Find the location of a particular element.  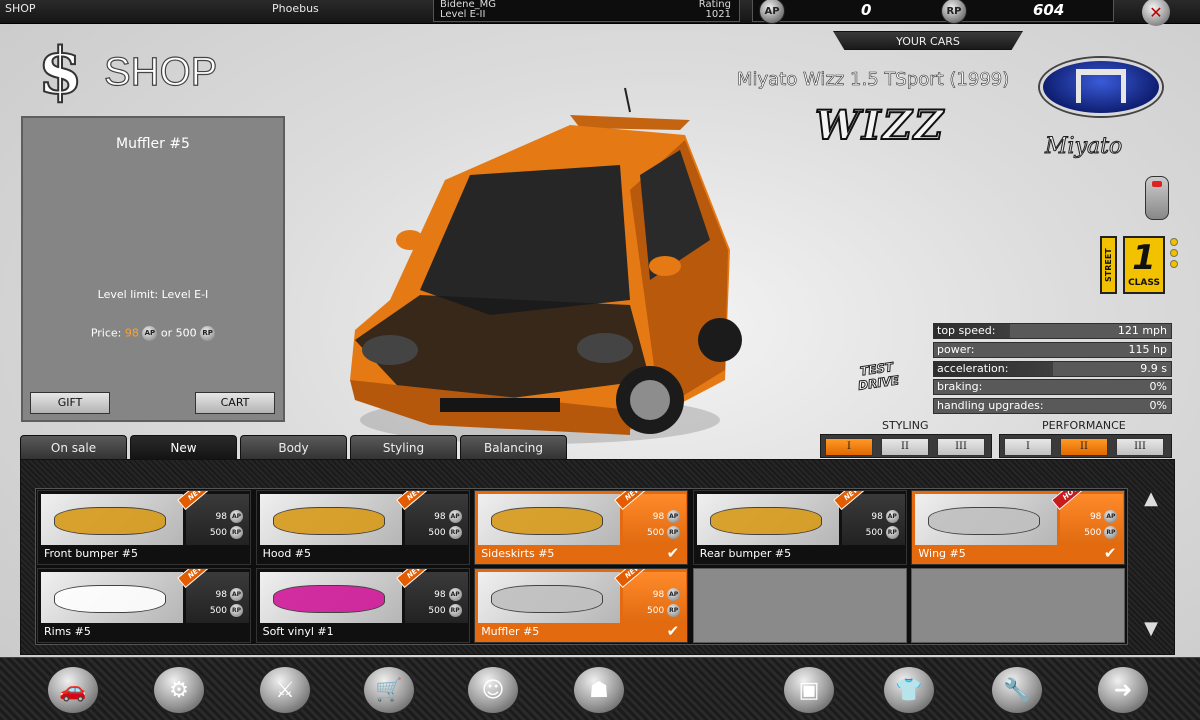

stat-row: top speed: 121 mph is located at coordinates (1052, 331).